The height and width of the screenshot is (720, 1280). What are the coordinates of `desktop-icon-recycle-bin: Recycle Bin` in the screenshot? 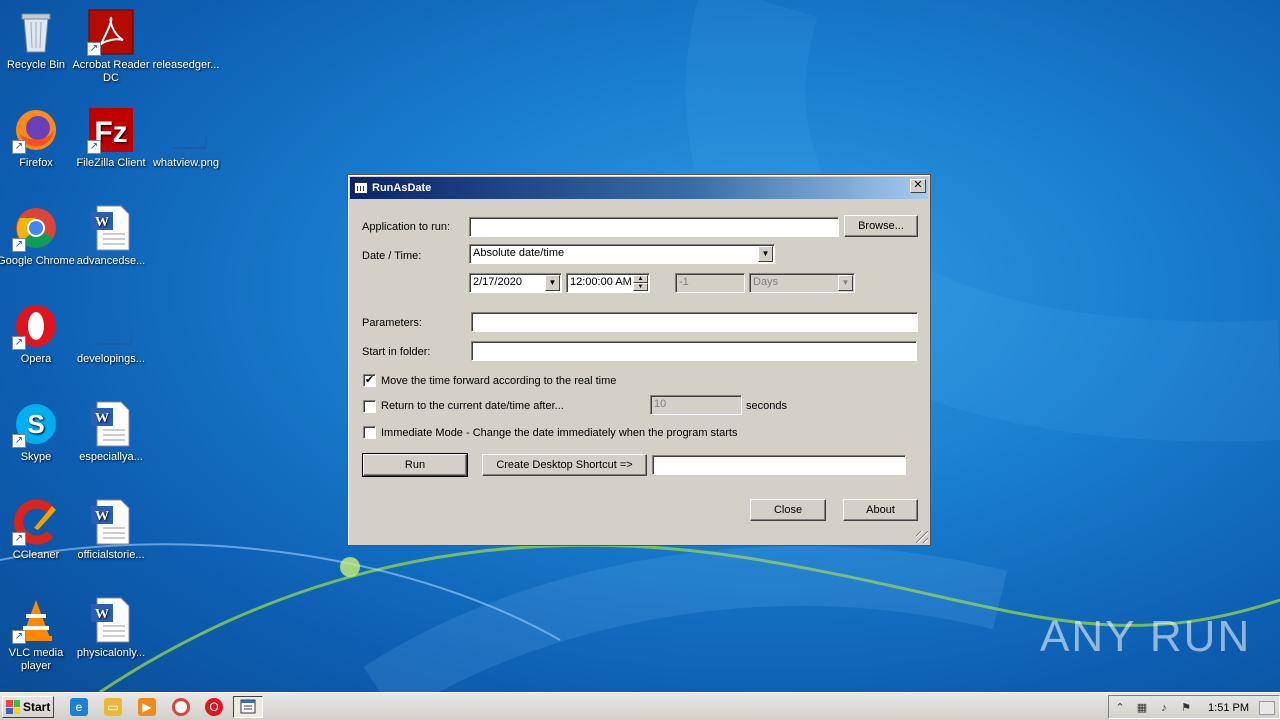 It's located at (37, 40).